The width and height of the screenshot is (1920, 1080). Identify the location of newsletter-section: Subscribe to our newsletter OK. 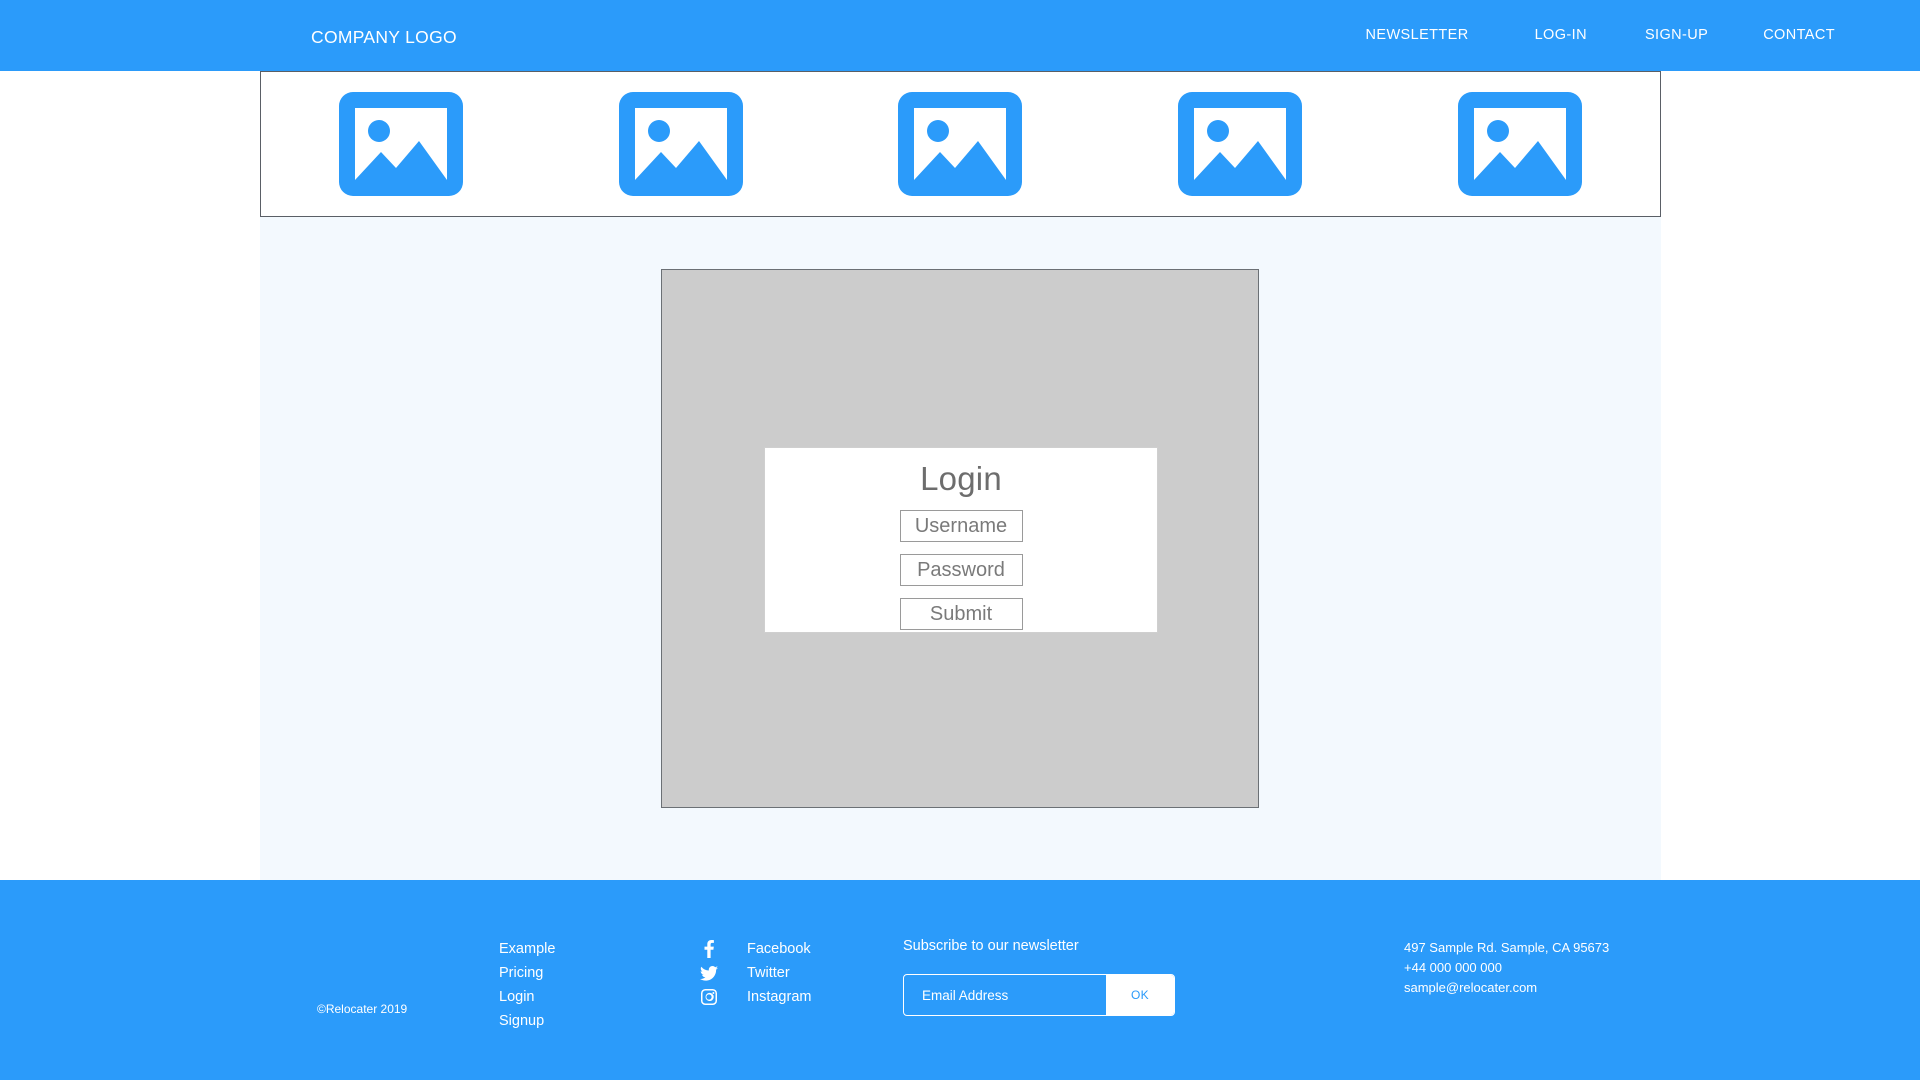
(1039, 977).